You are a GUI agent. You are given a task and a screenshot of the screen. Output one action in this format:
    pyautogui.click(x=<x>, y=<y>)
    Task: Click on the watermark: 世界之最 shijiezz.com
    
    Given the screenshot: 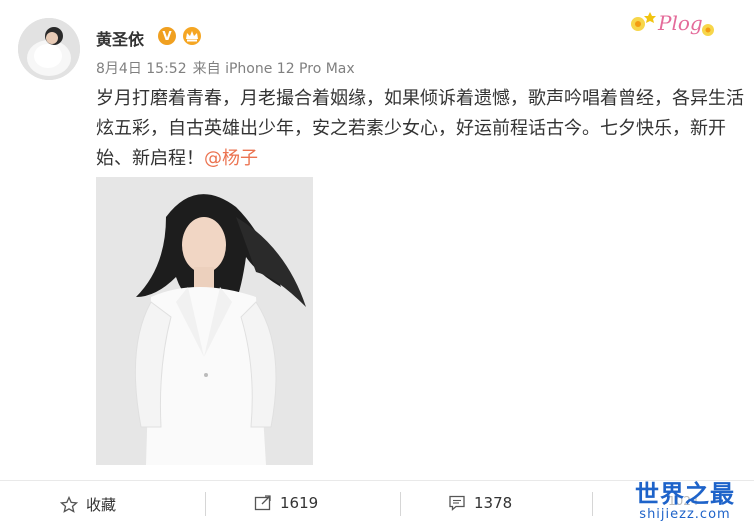 What is the action you would take?
    pyautogui.click(x=685, y=498)
    